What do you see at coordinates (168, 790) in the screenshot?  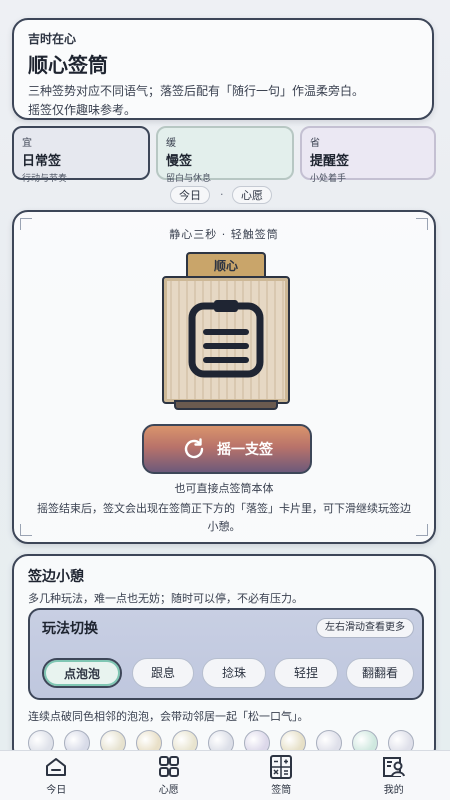 I see `tab-label: 心愿` at bounding box center [168, 790].